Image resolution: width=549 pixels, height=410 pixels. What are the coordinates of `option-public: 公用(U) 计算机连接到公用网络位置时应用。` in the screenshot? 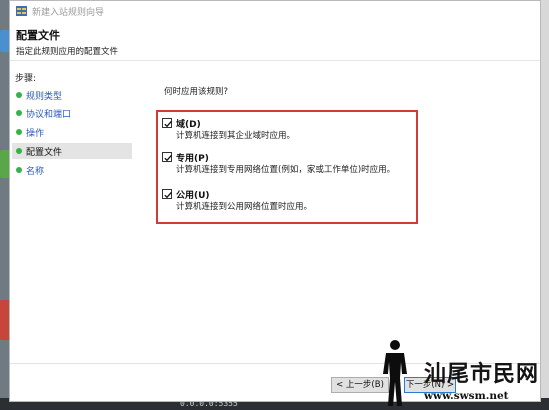 It's located at (287, 202).